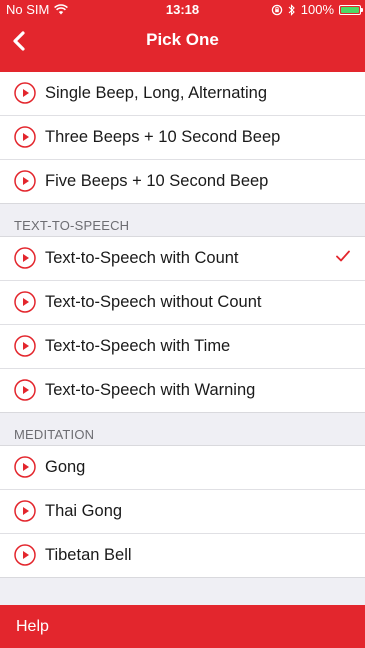 The width and height of the screenshot is (365, 648). I want to click on list-item: Text-to-Speech with Count, so click(182, 259).